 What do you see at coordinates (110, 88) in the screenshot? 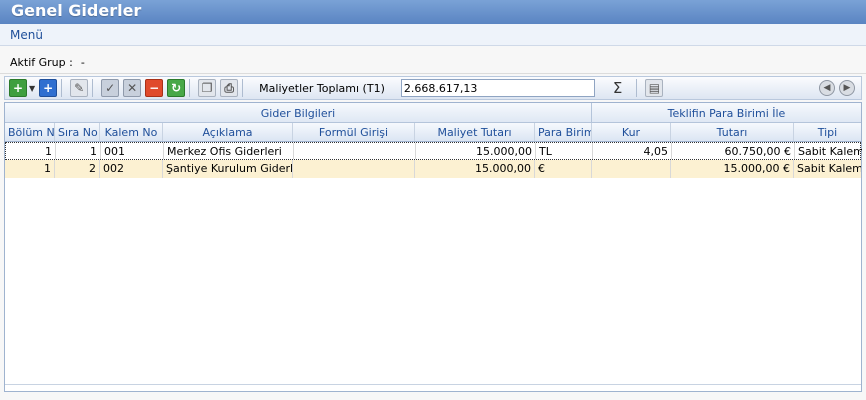
I see `check-icon: ✓` at bounding box center [110, 88].